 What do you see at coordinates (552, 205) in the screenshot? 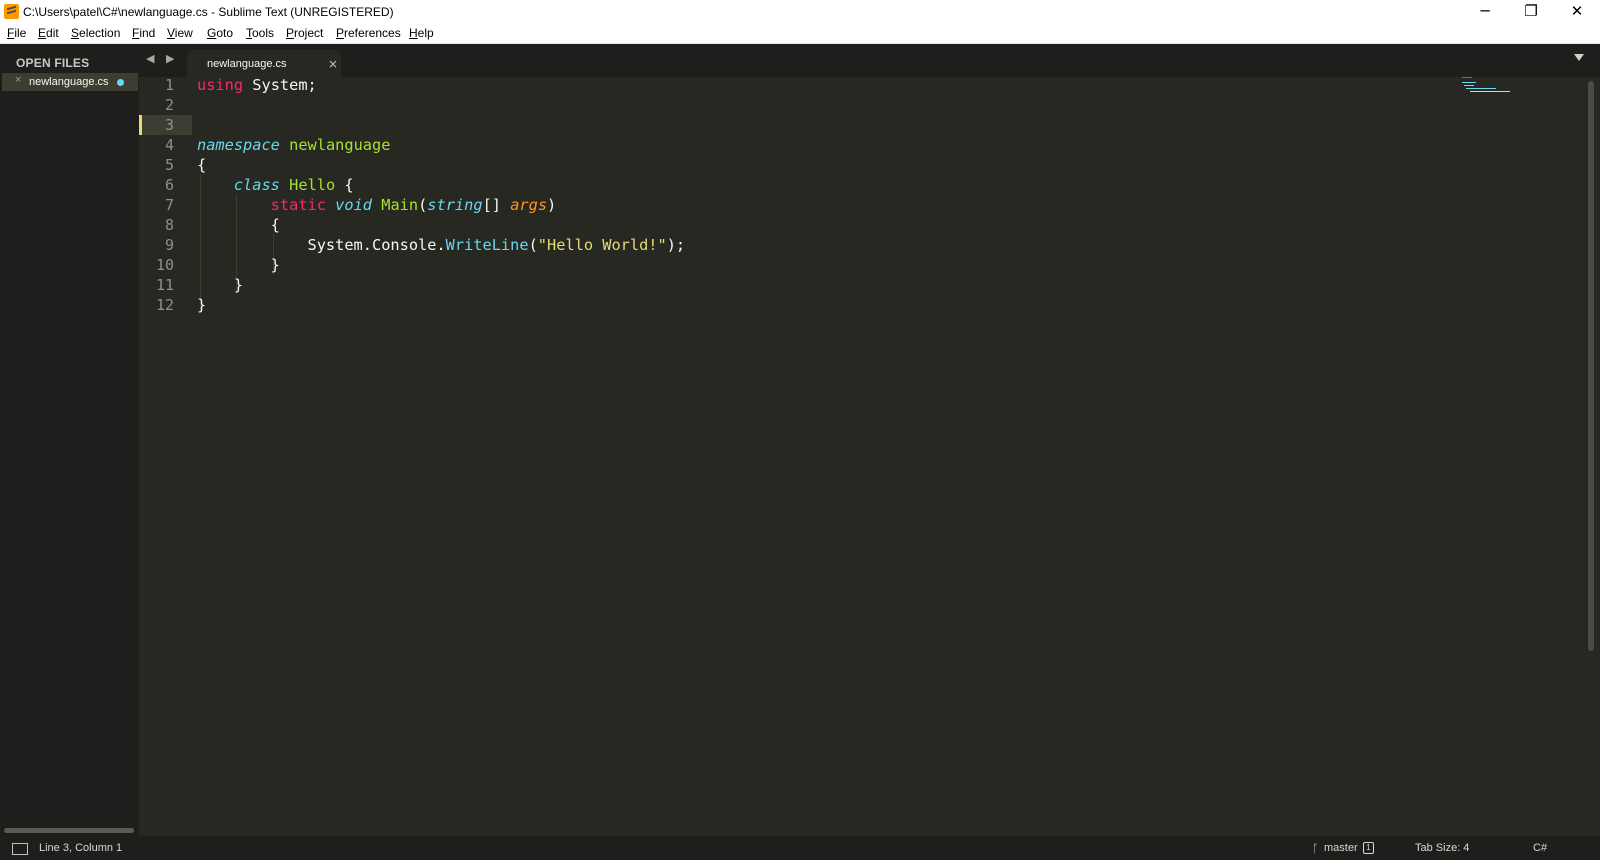
I see `code-token: )` at bounding box center [552, 205].